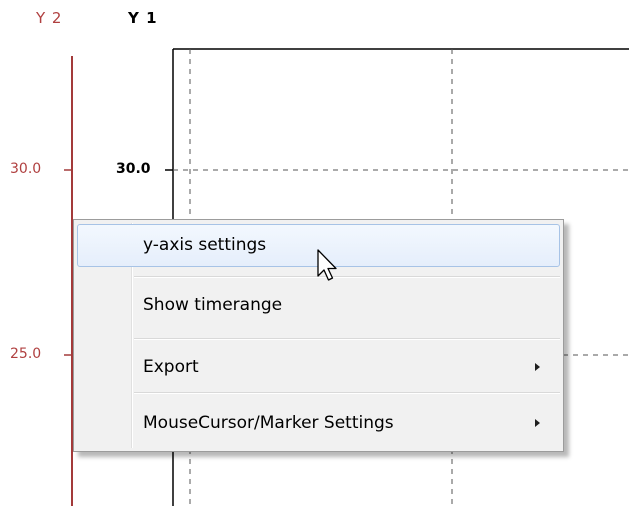 The width and height of the screenshot is (629, 506). What do you see at coordinates (268, 423) in the screenshot?
I see `menu-item-label: MouseCursor/Marker Settings` at bounding box center [268, 423].